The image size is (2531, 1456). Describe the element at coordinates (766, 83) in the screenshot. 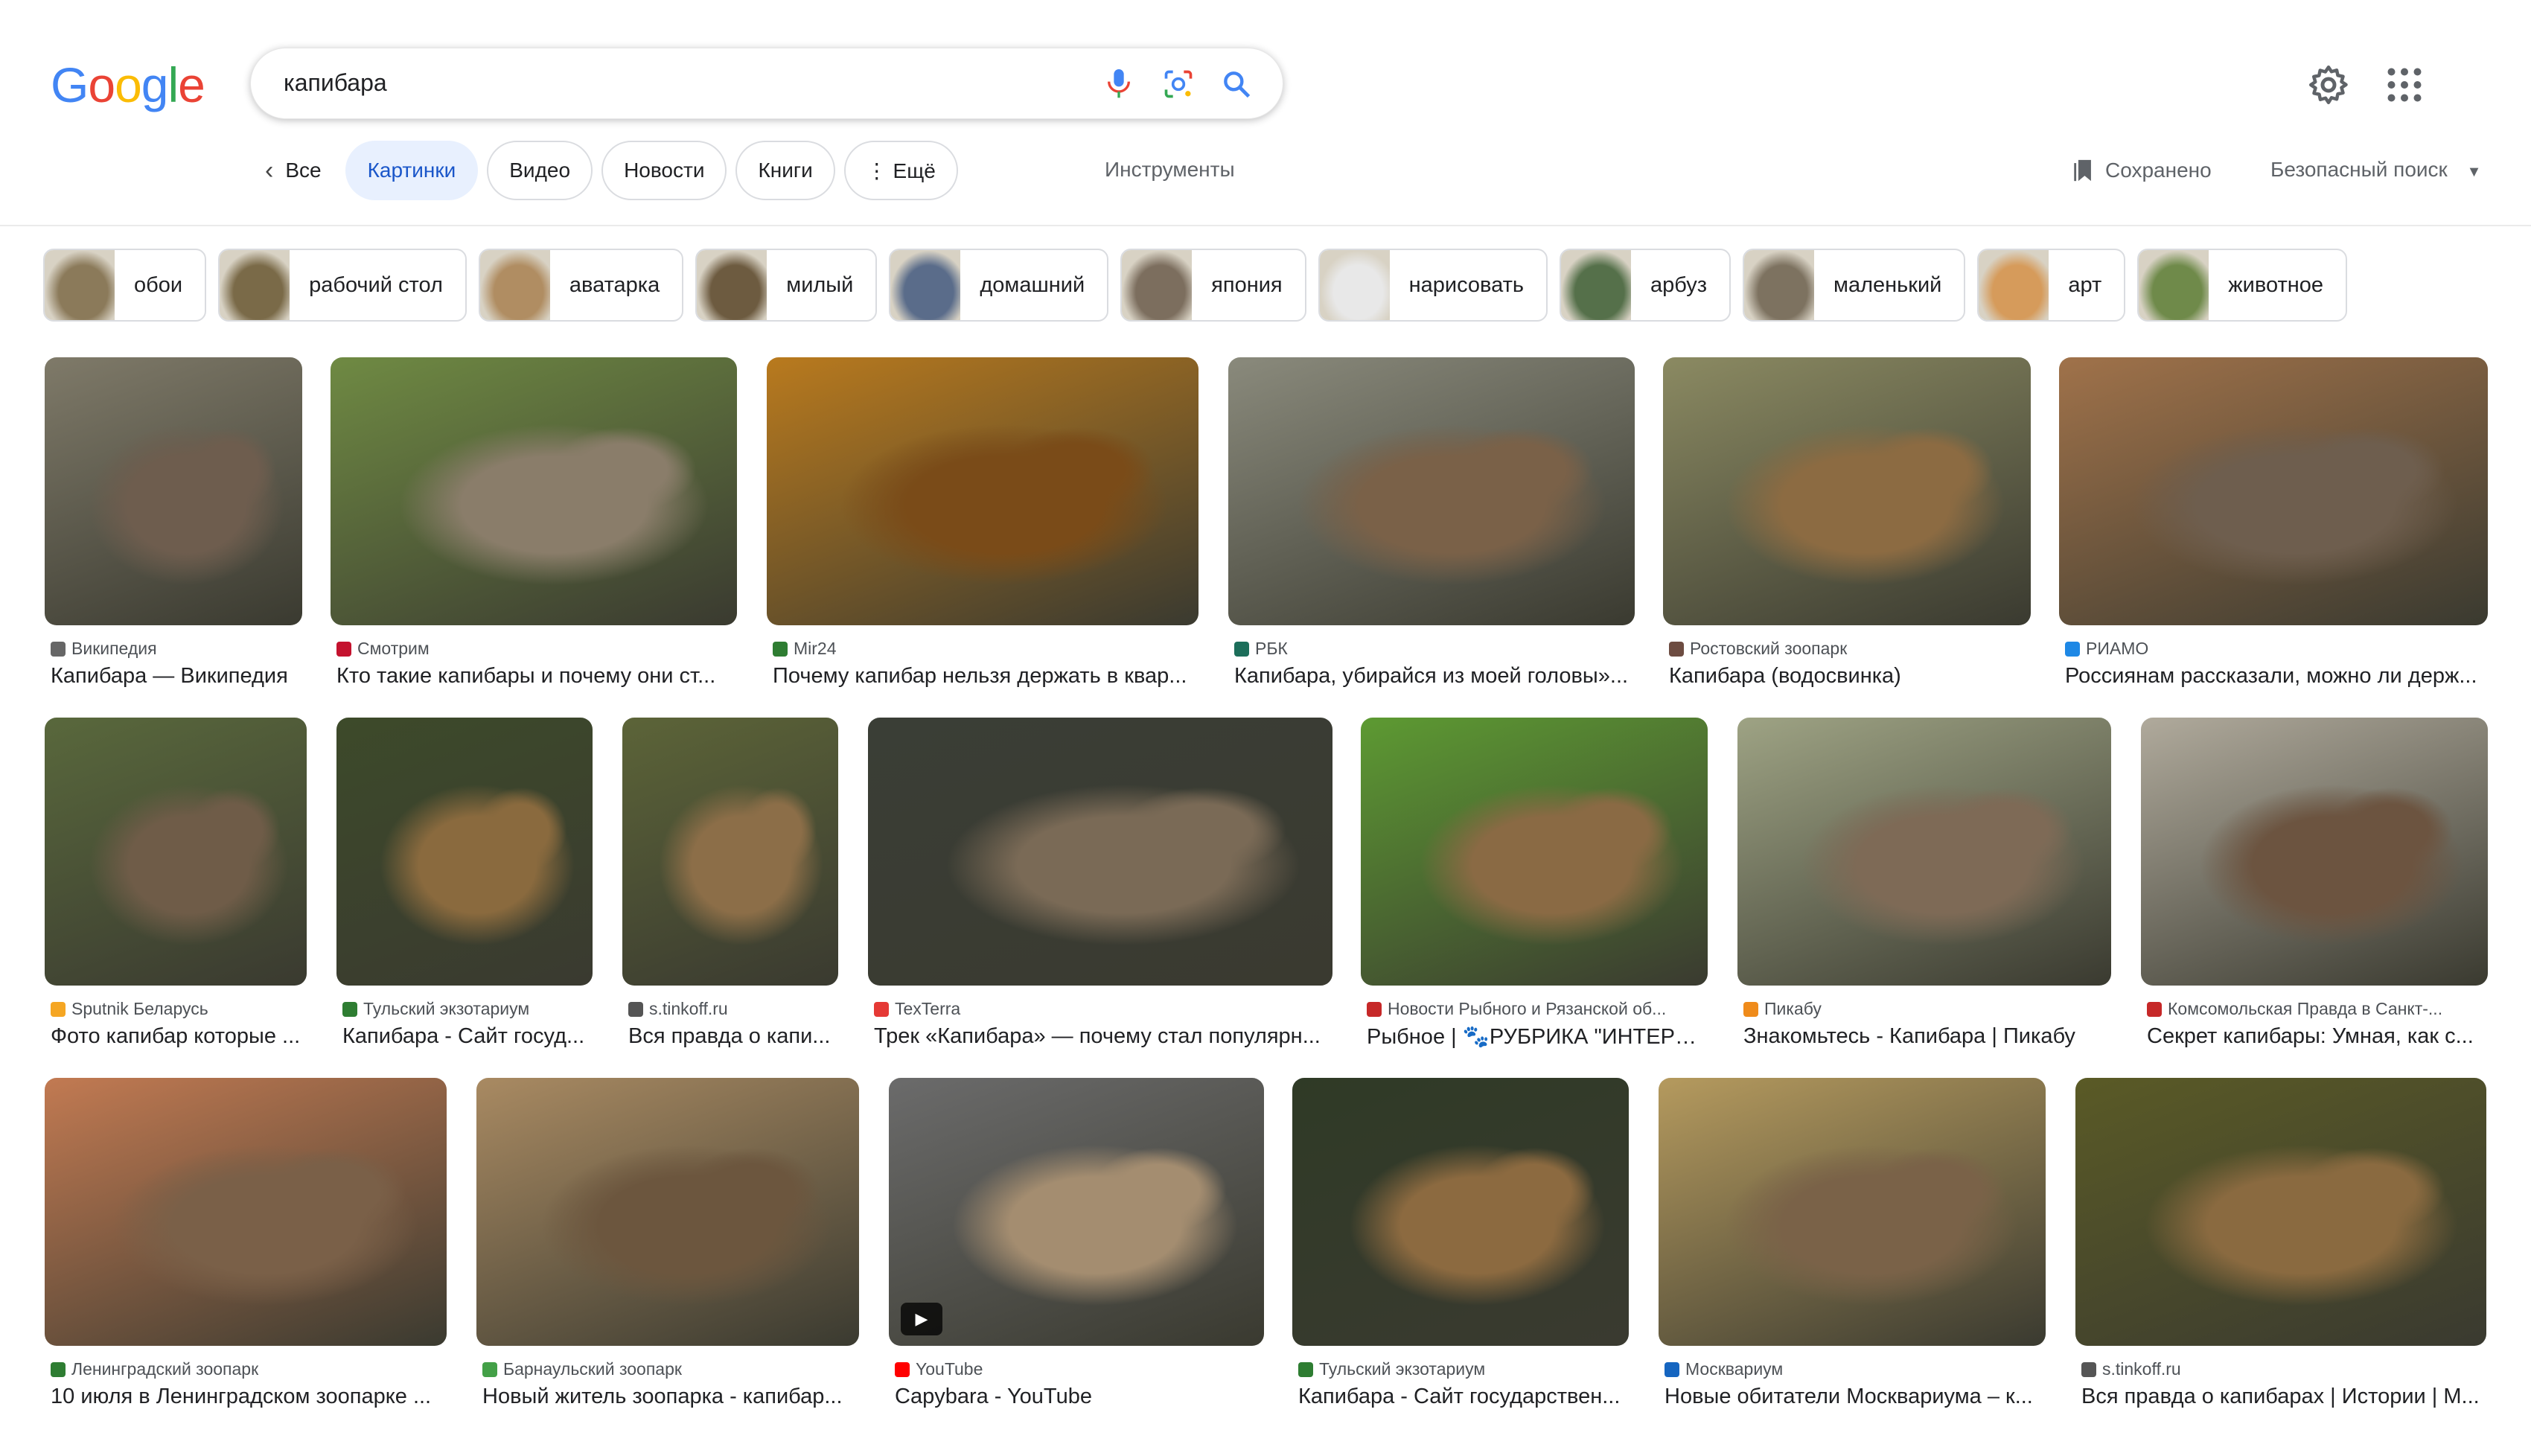

I see `search-box: капибара` at that location.